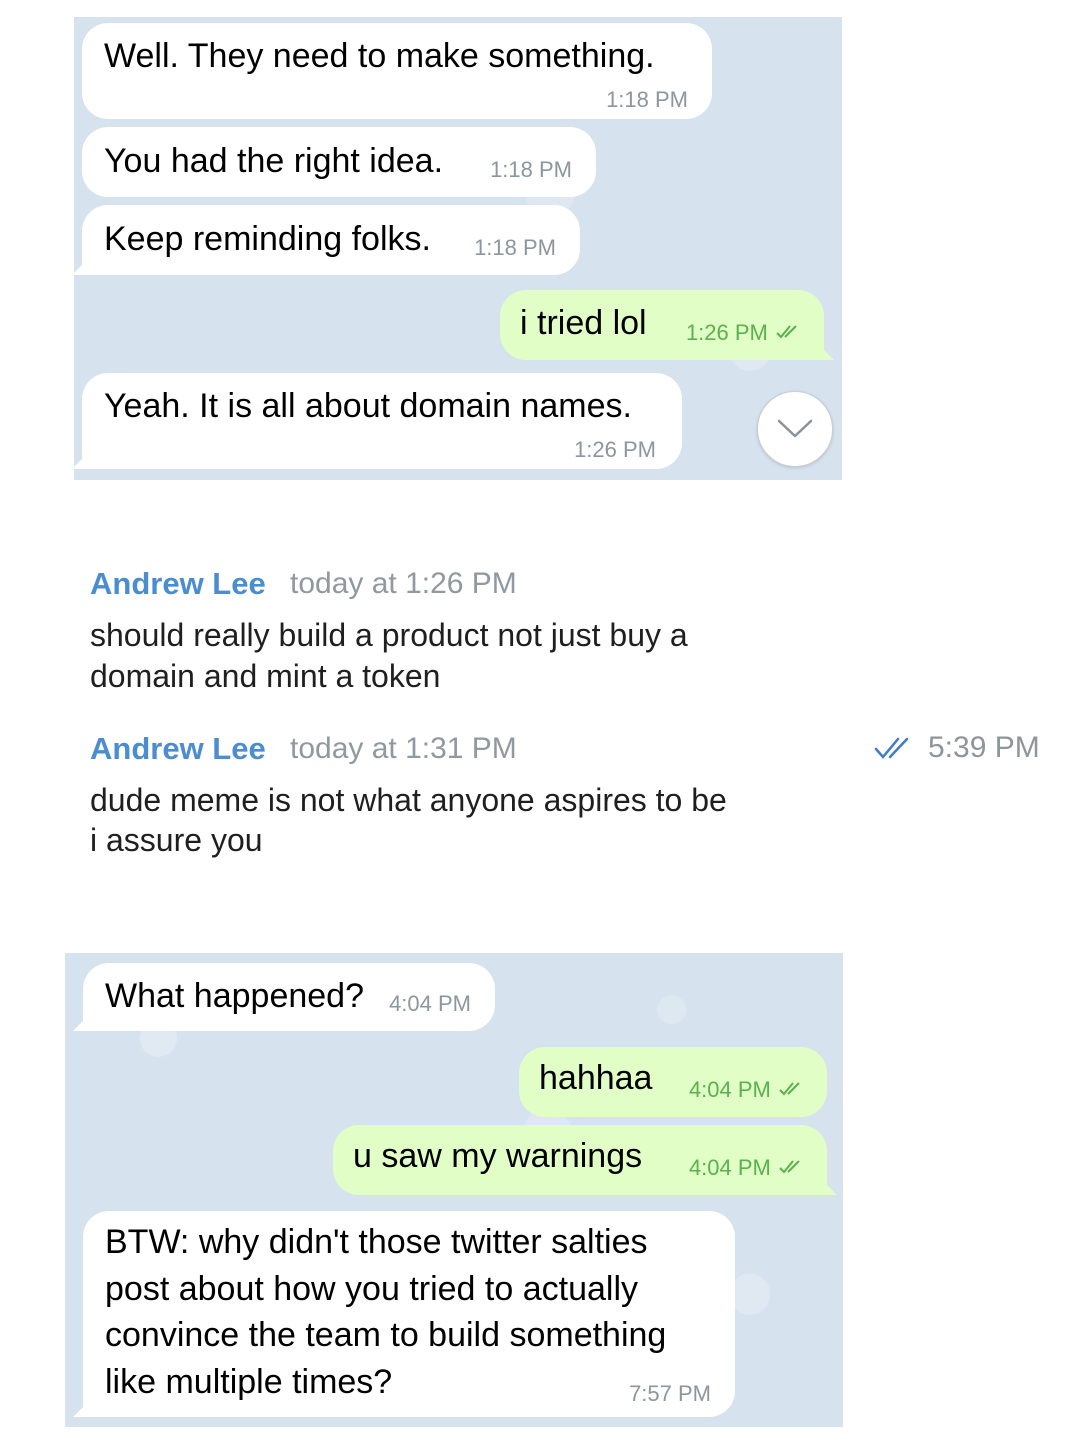 The height and width of the screenshot is (1444, 1080). I want to click on message-text-line: like multiple times?, so click(249, 1382).